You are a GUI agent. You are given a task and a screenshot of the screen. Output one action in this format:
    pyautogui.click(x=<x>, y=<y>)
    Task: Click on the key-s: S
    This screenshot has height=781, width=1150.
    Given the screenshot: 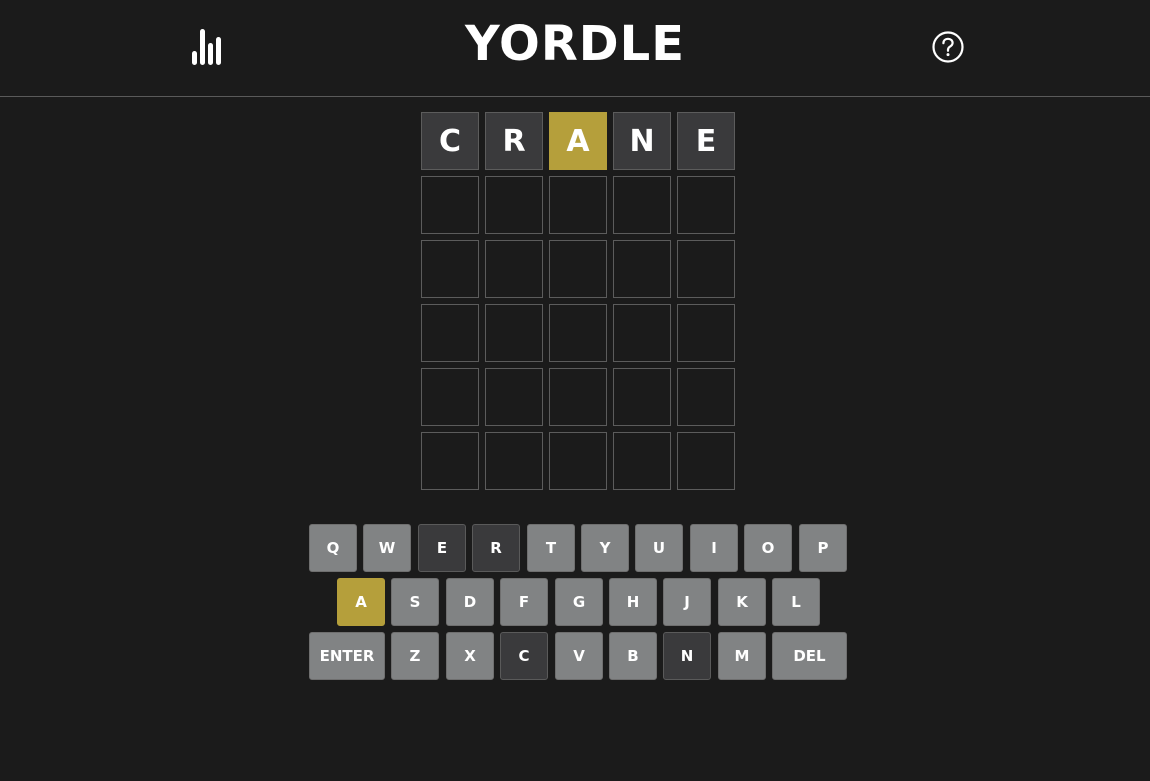 What is the action you would take?
    pyautogui.click(x=415, y=602)
    